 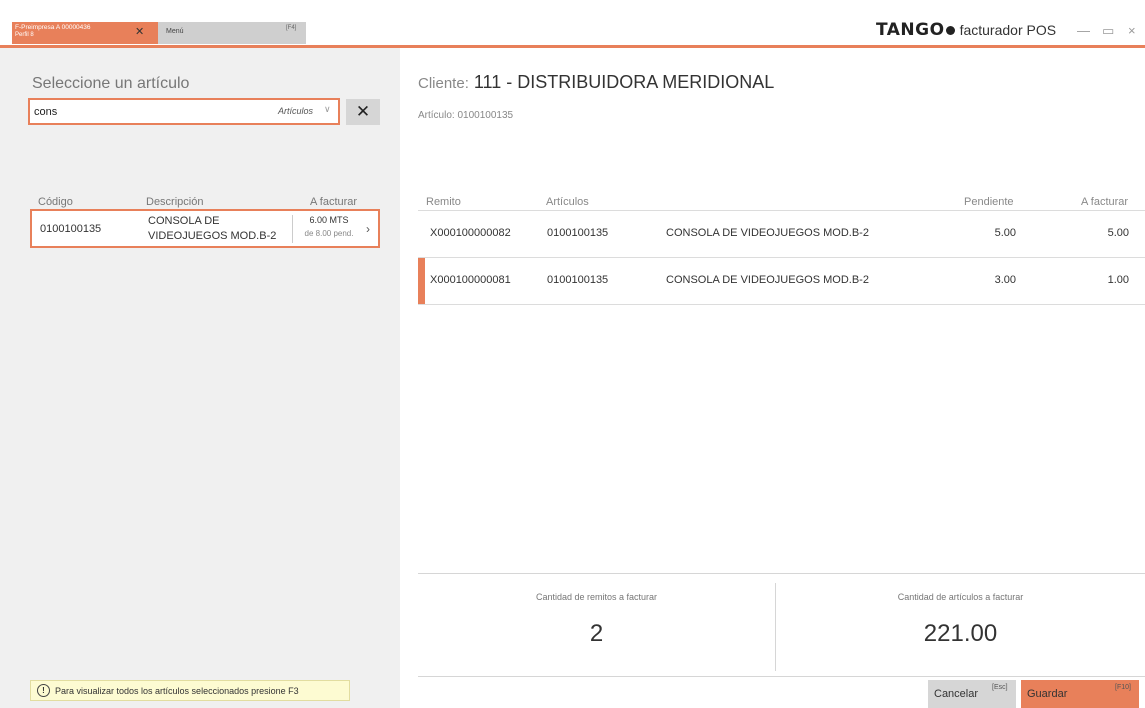 What do you see at coordinates (443, 83) in the screenshot?
I see `client-label: Cliente:` at bounding box center [443, 83].